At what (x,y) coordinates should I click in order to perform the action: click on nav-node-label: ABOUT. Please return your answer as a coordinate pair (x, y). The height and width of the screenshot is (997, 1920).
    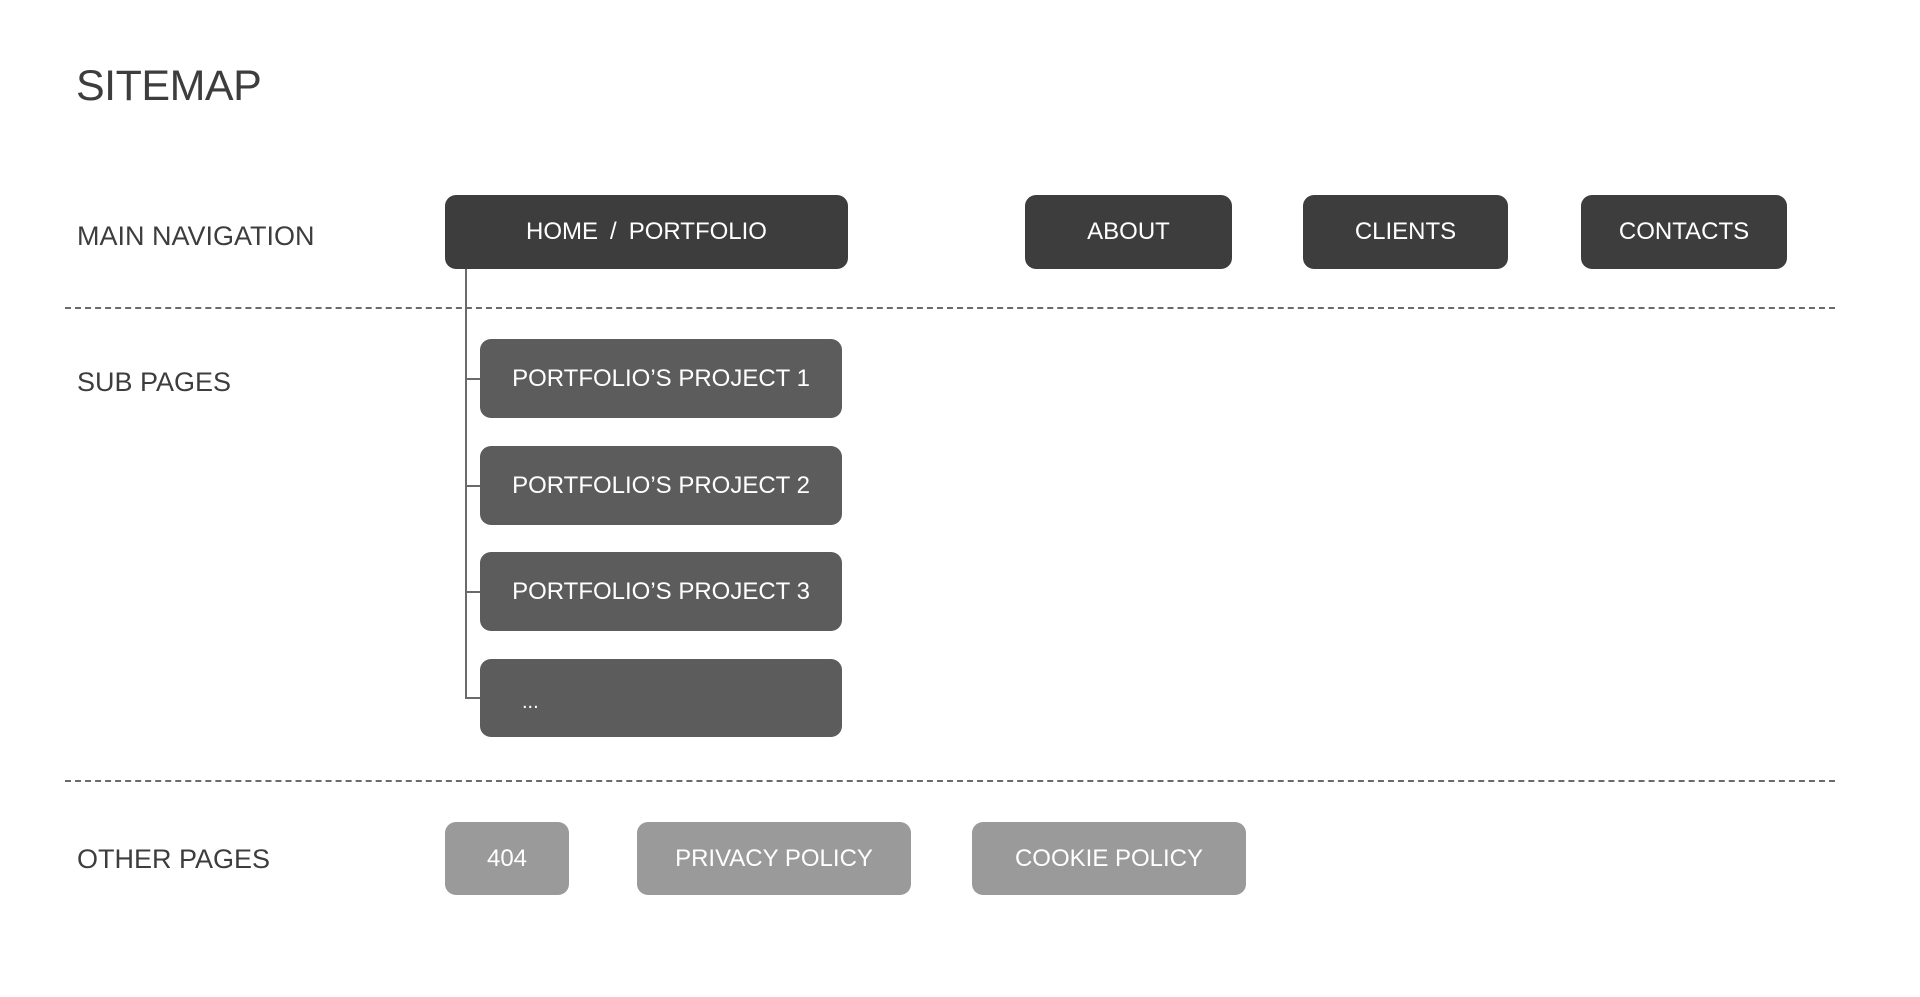
    Looking at the image, I should click on (1128, 231).